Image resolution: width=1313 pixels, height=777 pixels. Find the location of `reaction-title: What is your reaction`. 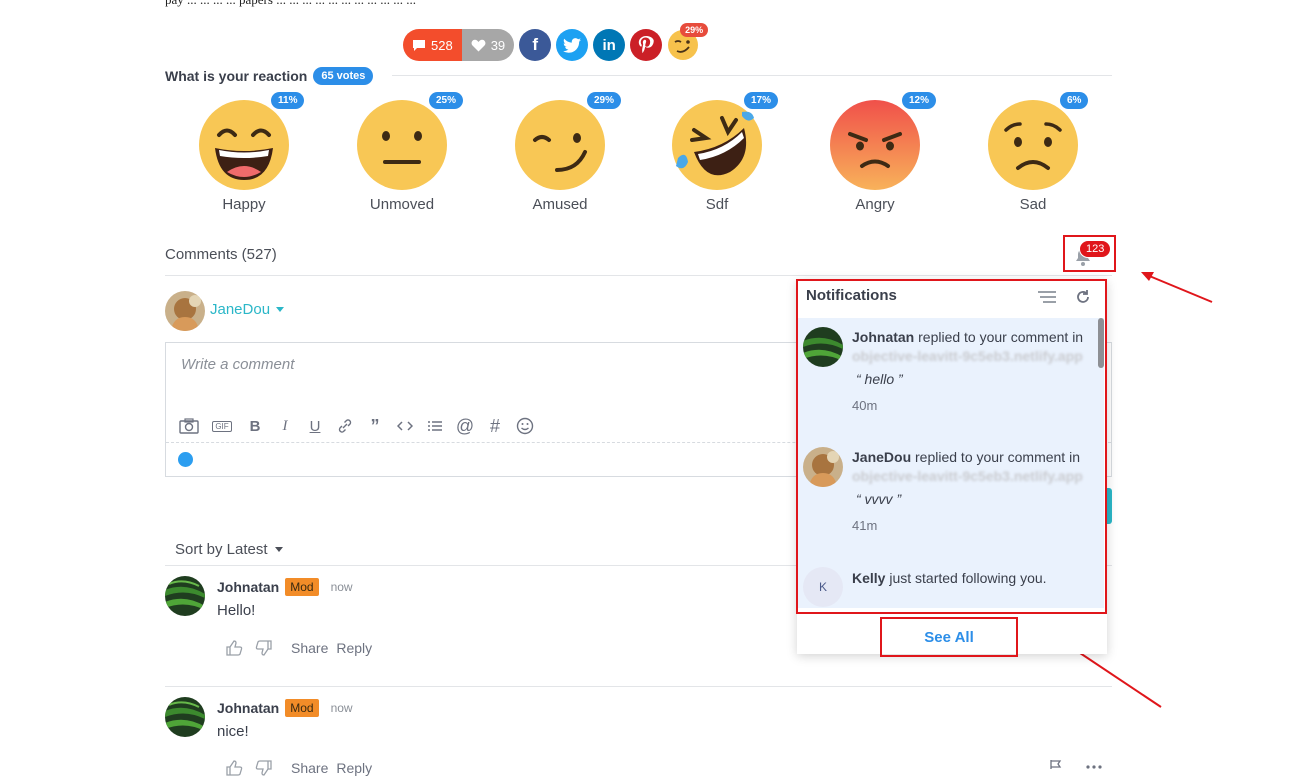

reaction-title: What is your reaction is located at coordinates (236, 76).